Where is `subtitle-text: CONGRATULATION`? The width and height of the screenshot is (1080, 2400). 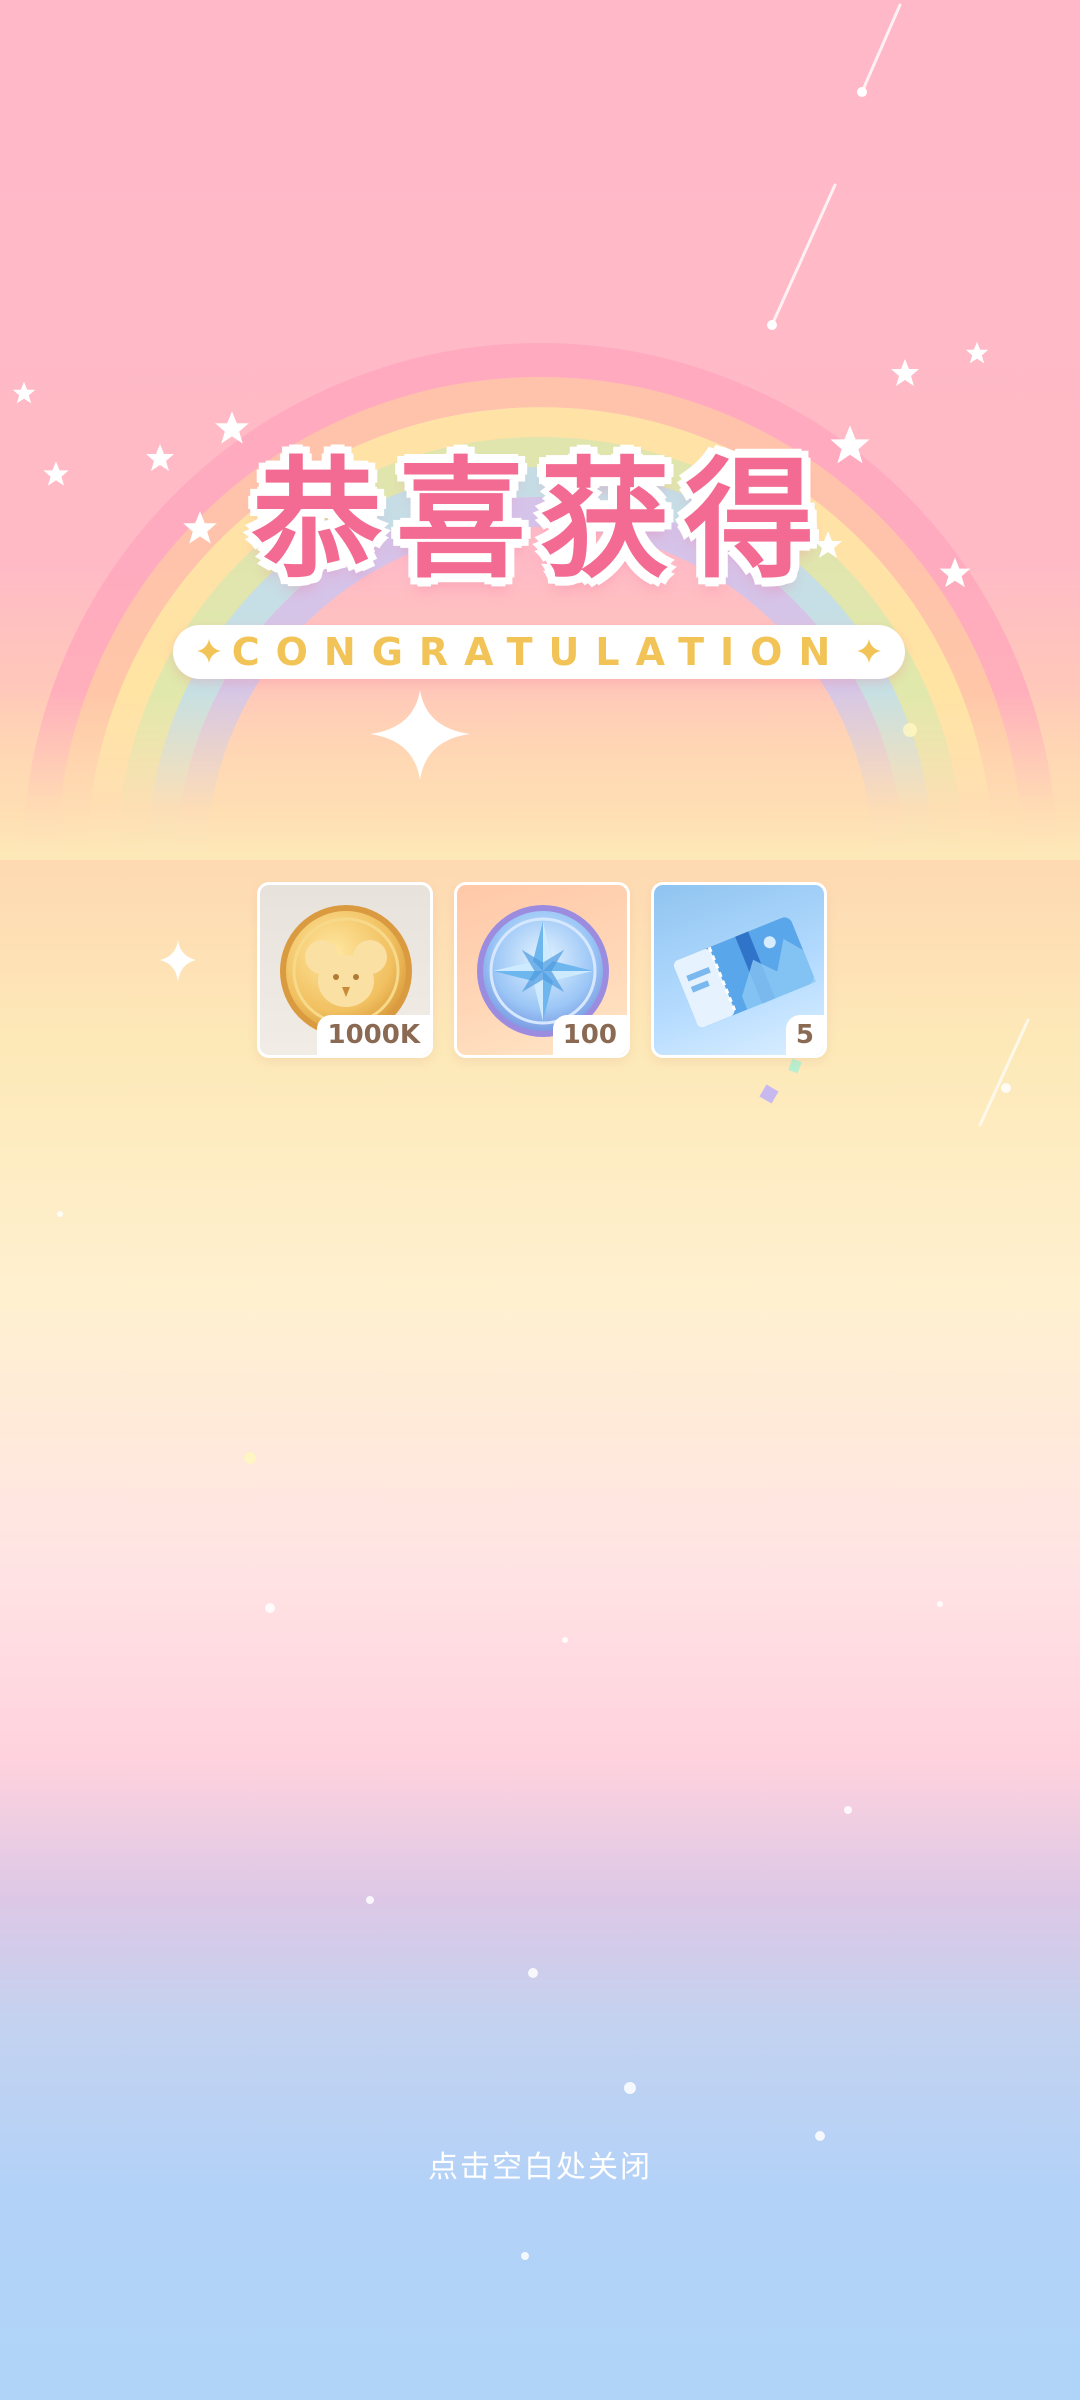 subtitle-text: CONGRATULATION is located at coordinates (539, 652).